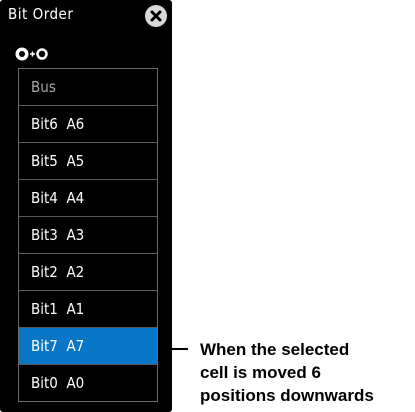 The width and height of the screenshot is (415, 412). What do you see at coordinates (275, 349) in the screenshot?
I see `annotation-line-1: When the selected` at bounding box center [275, 349].